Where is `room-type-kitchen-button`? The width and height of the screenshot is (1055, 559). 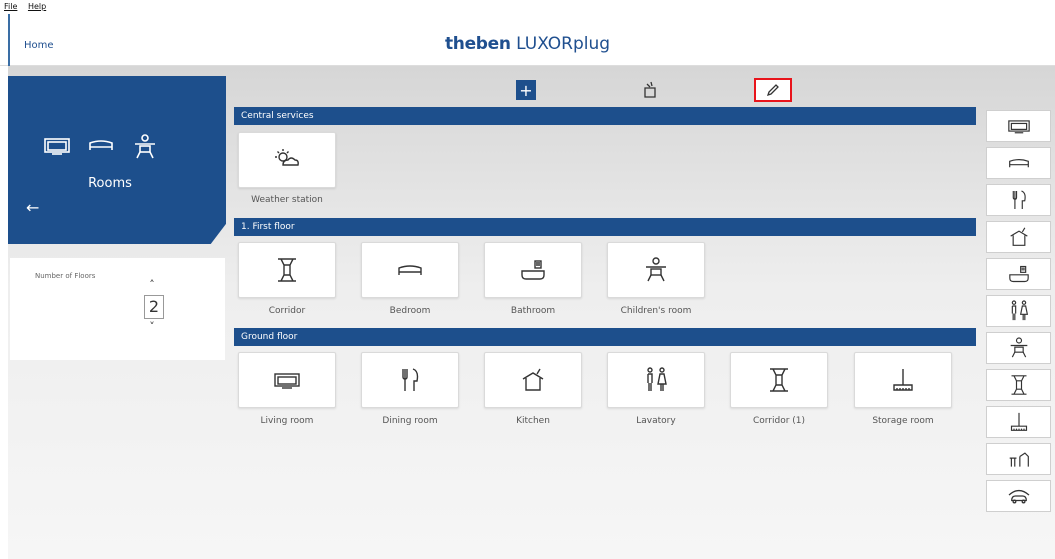 room-type-kitchen-button is located at coordinates (1018, 237).